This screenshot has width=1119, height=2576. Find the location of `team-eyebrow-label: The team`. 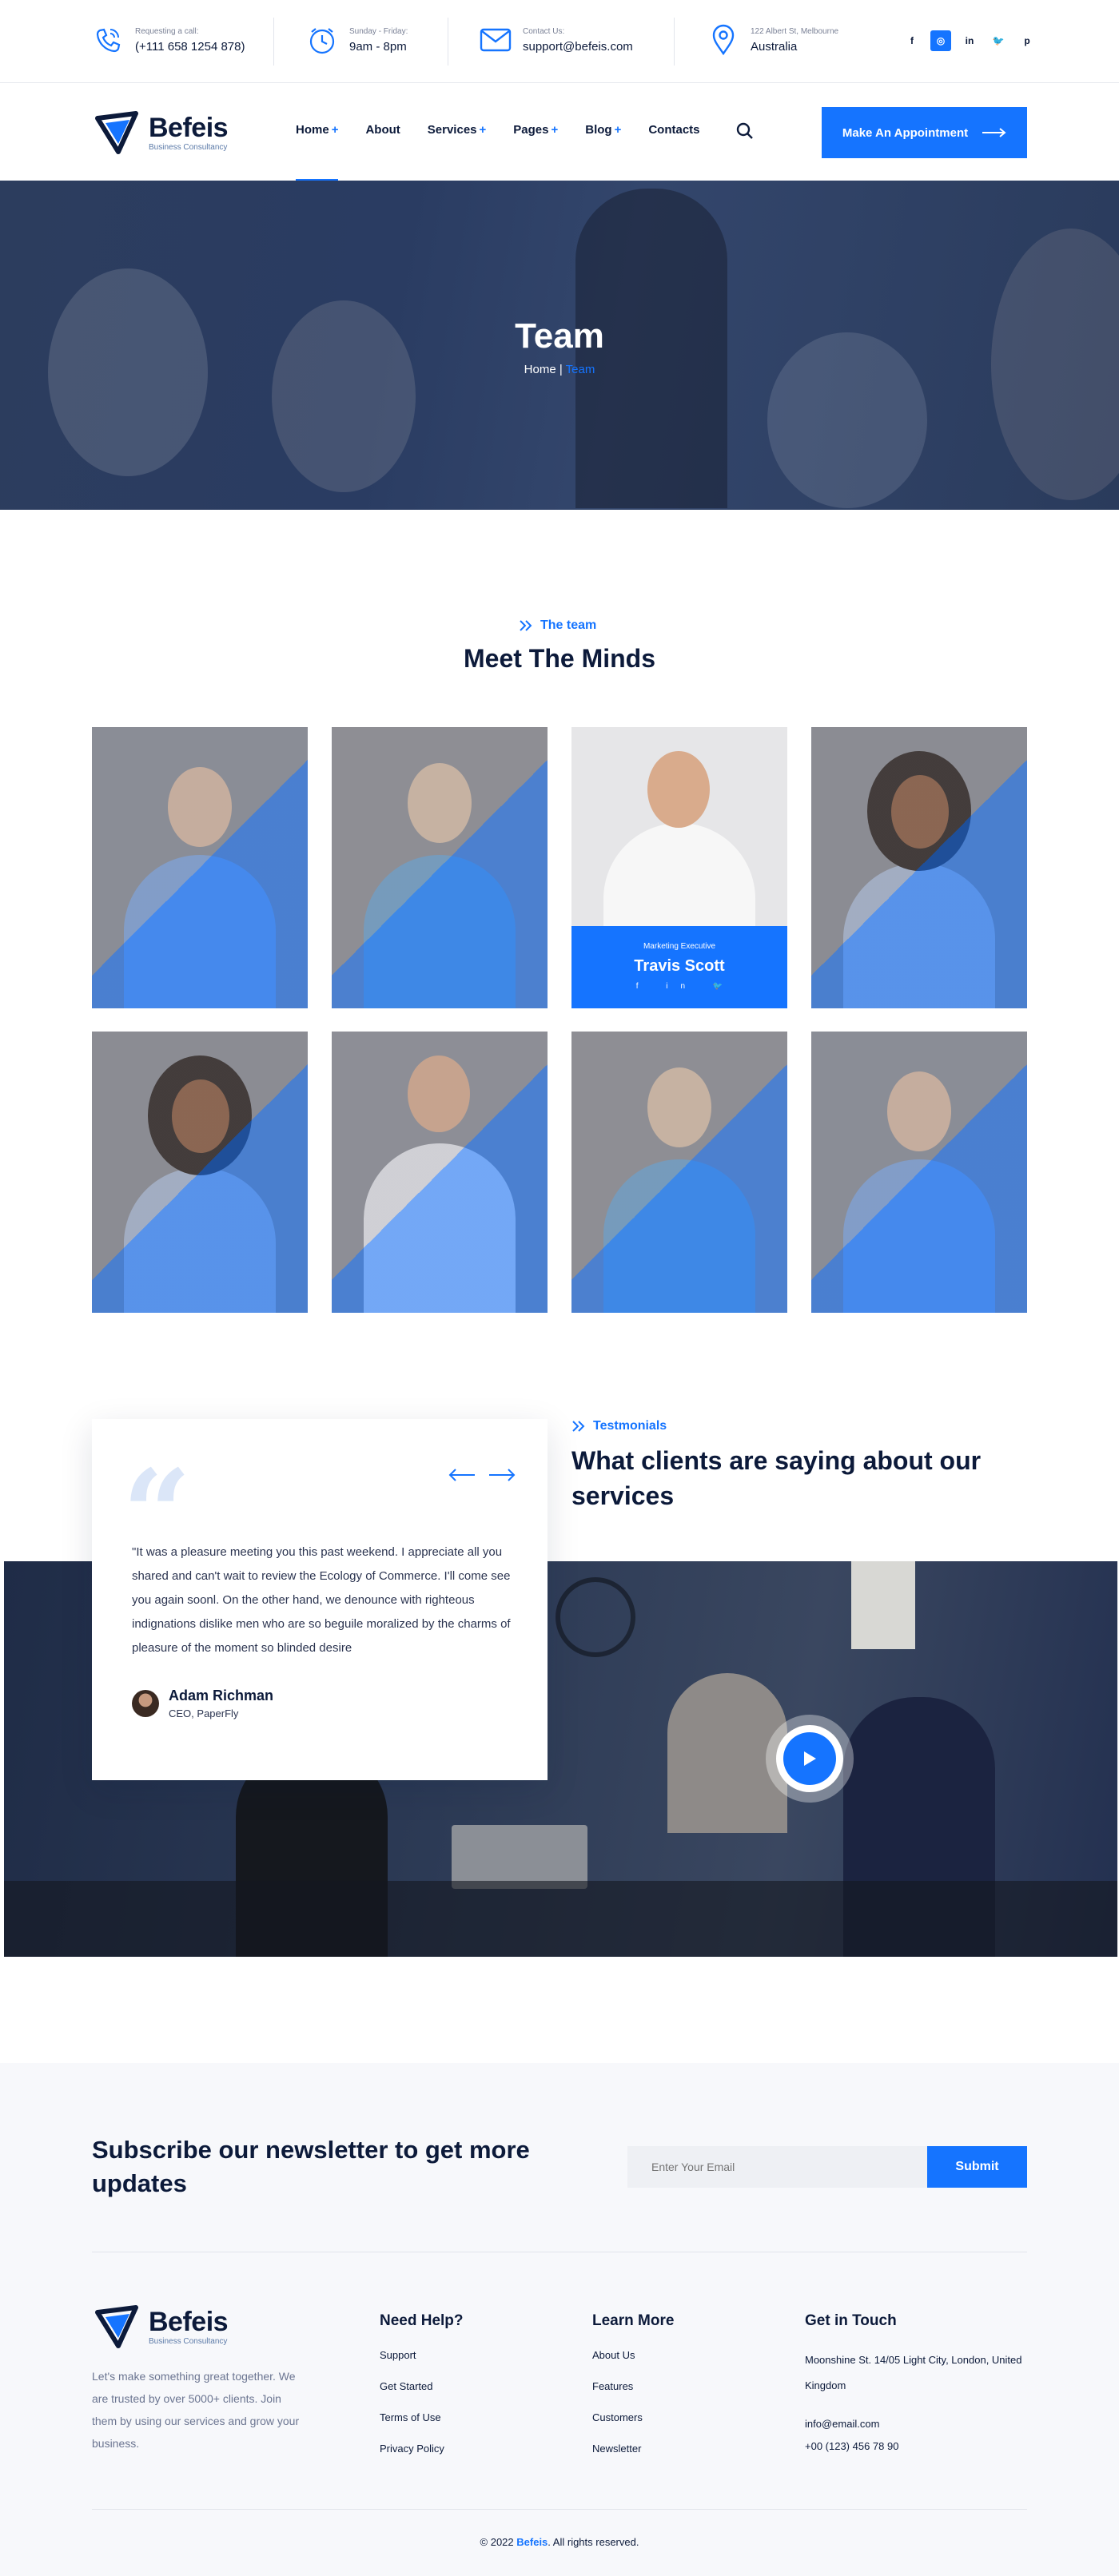

team-eyebrow-label: The team is located at coordinates (568, 625).